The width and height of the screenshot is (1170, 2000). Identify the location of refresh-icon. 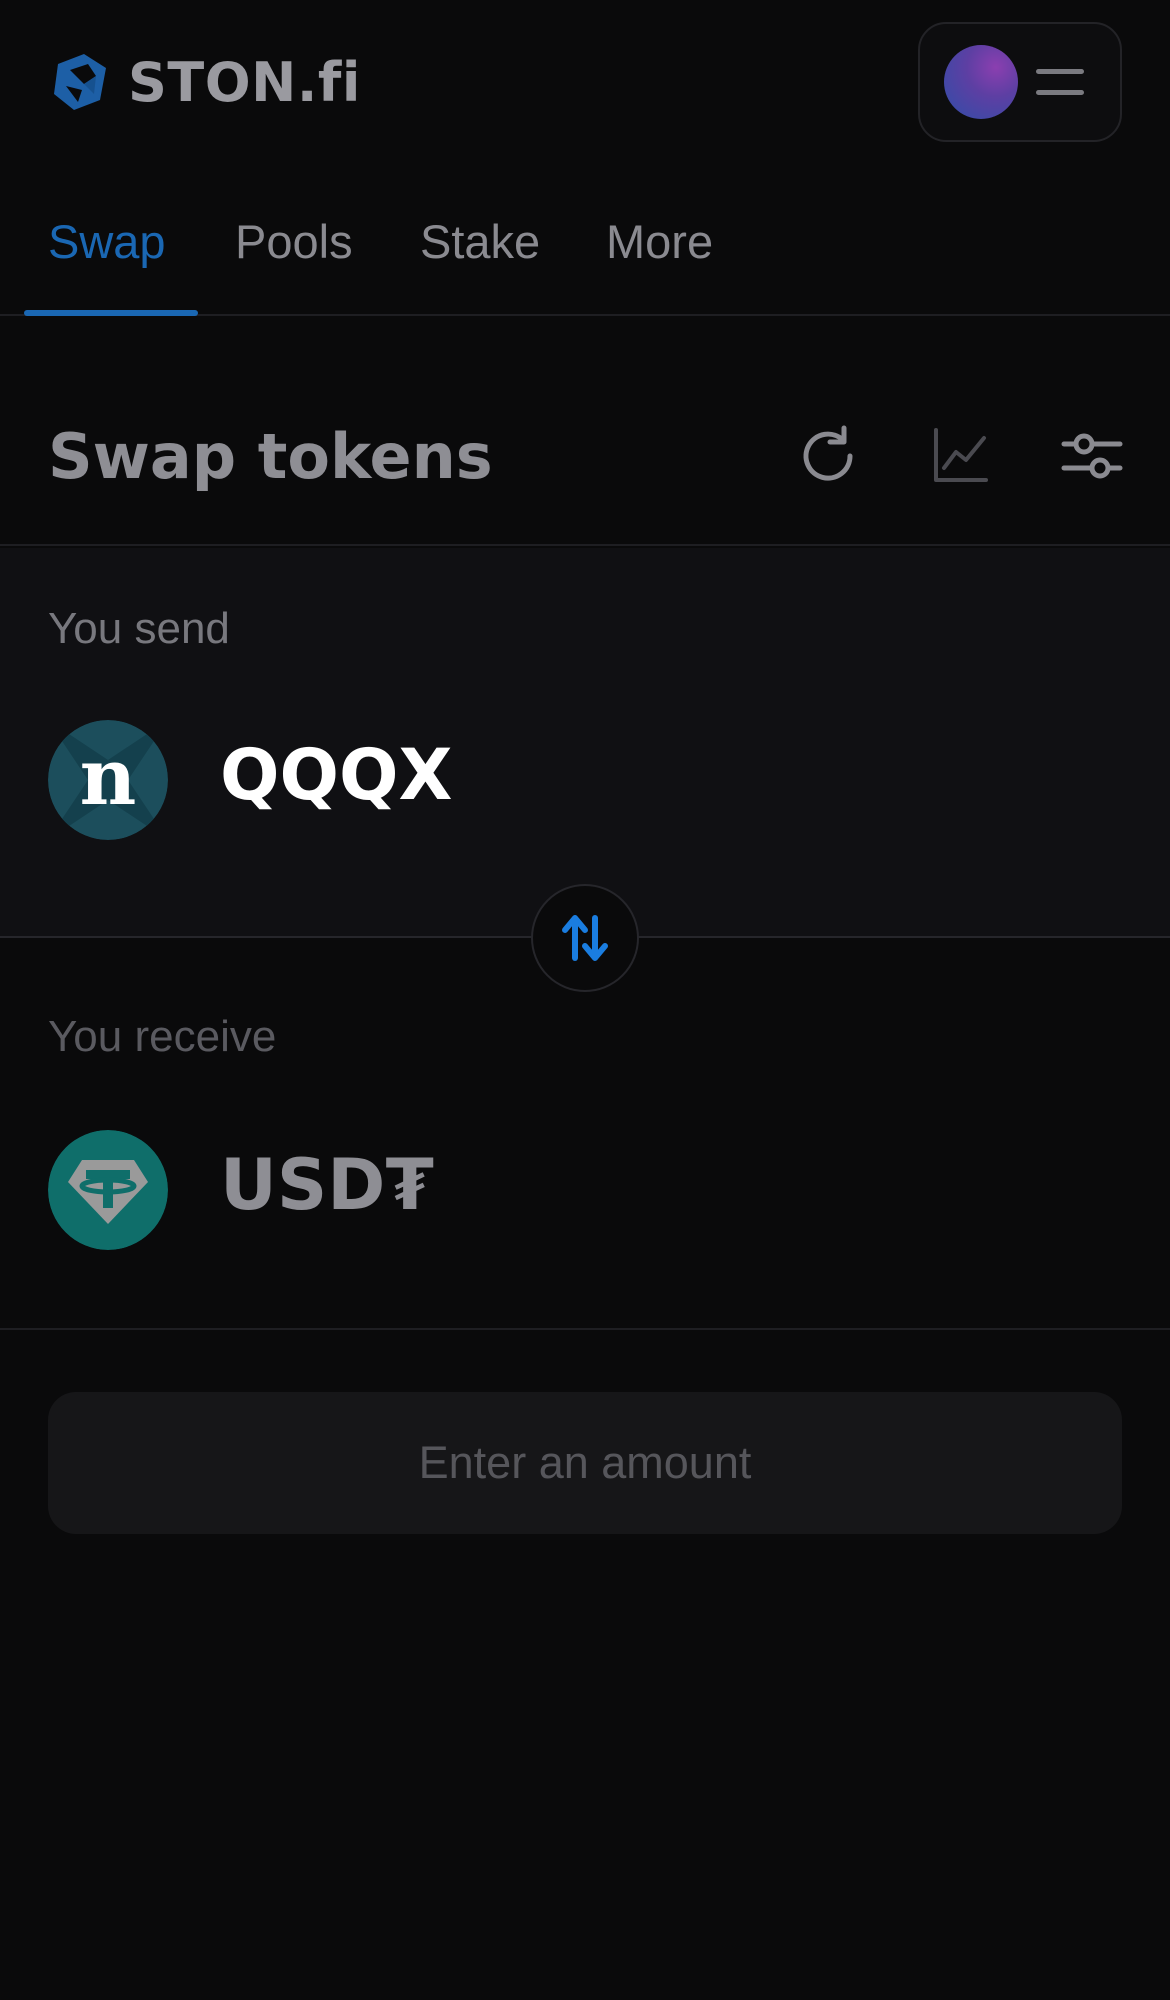
(828, 456).